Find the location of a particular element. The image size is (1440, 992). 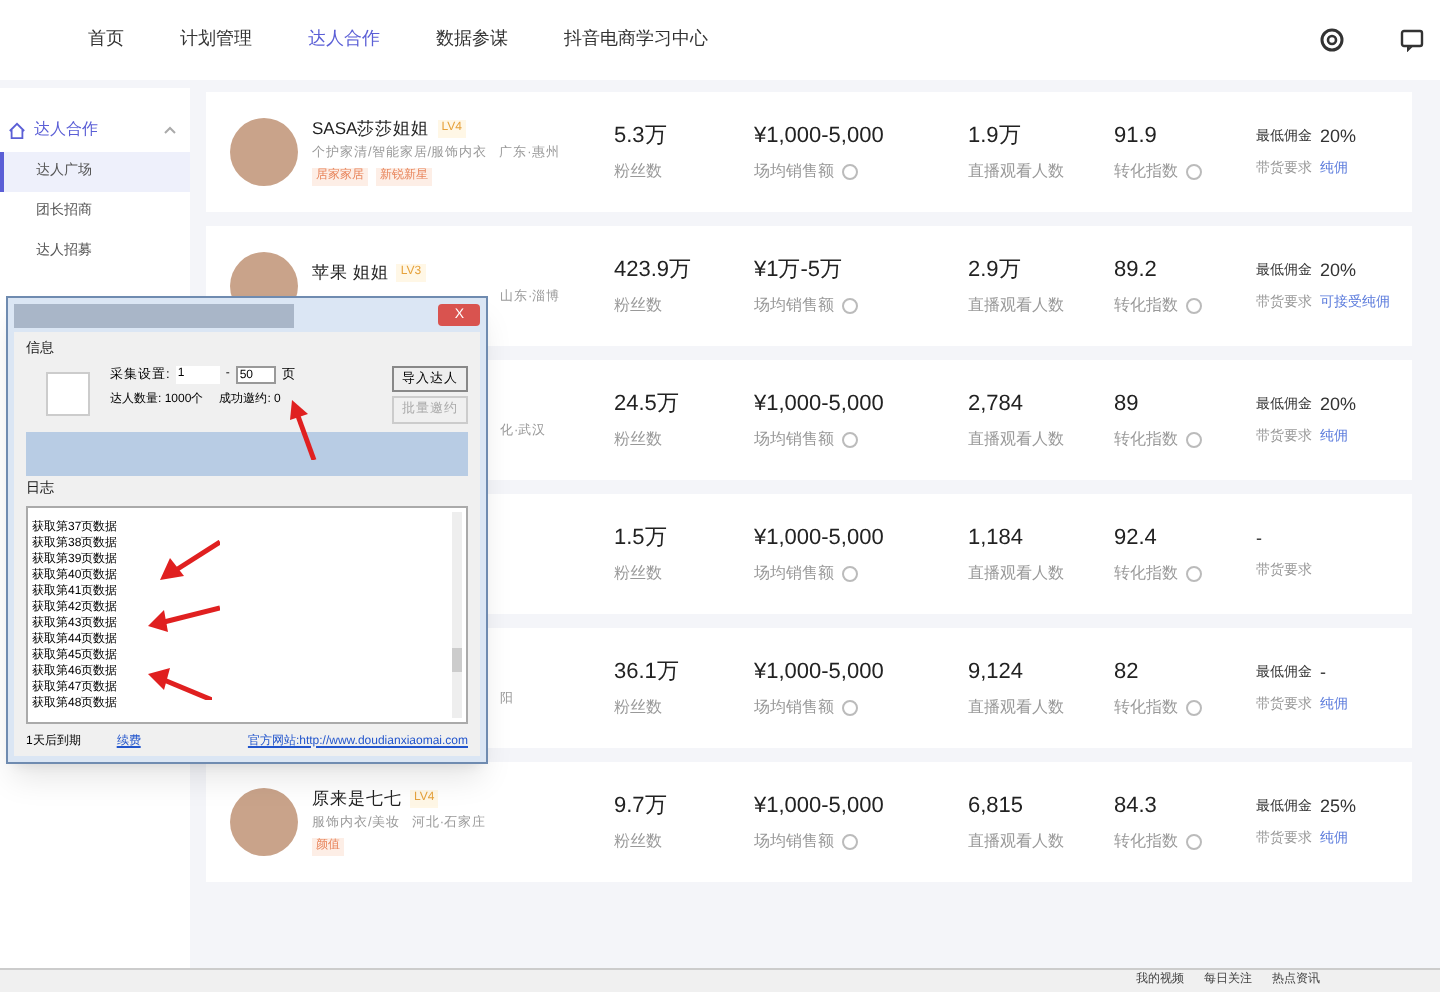

settings-icon is located at coordinates (1332, 40).